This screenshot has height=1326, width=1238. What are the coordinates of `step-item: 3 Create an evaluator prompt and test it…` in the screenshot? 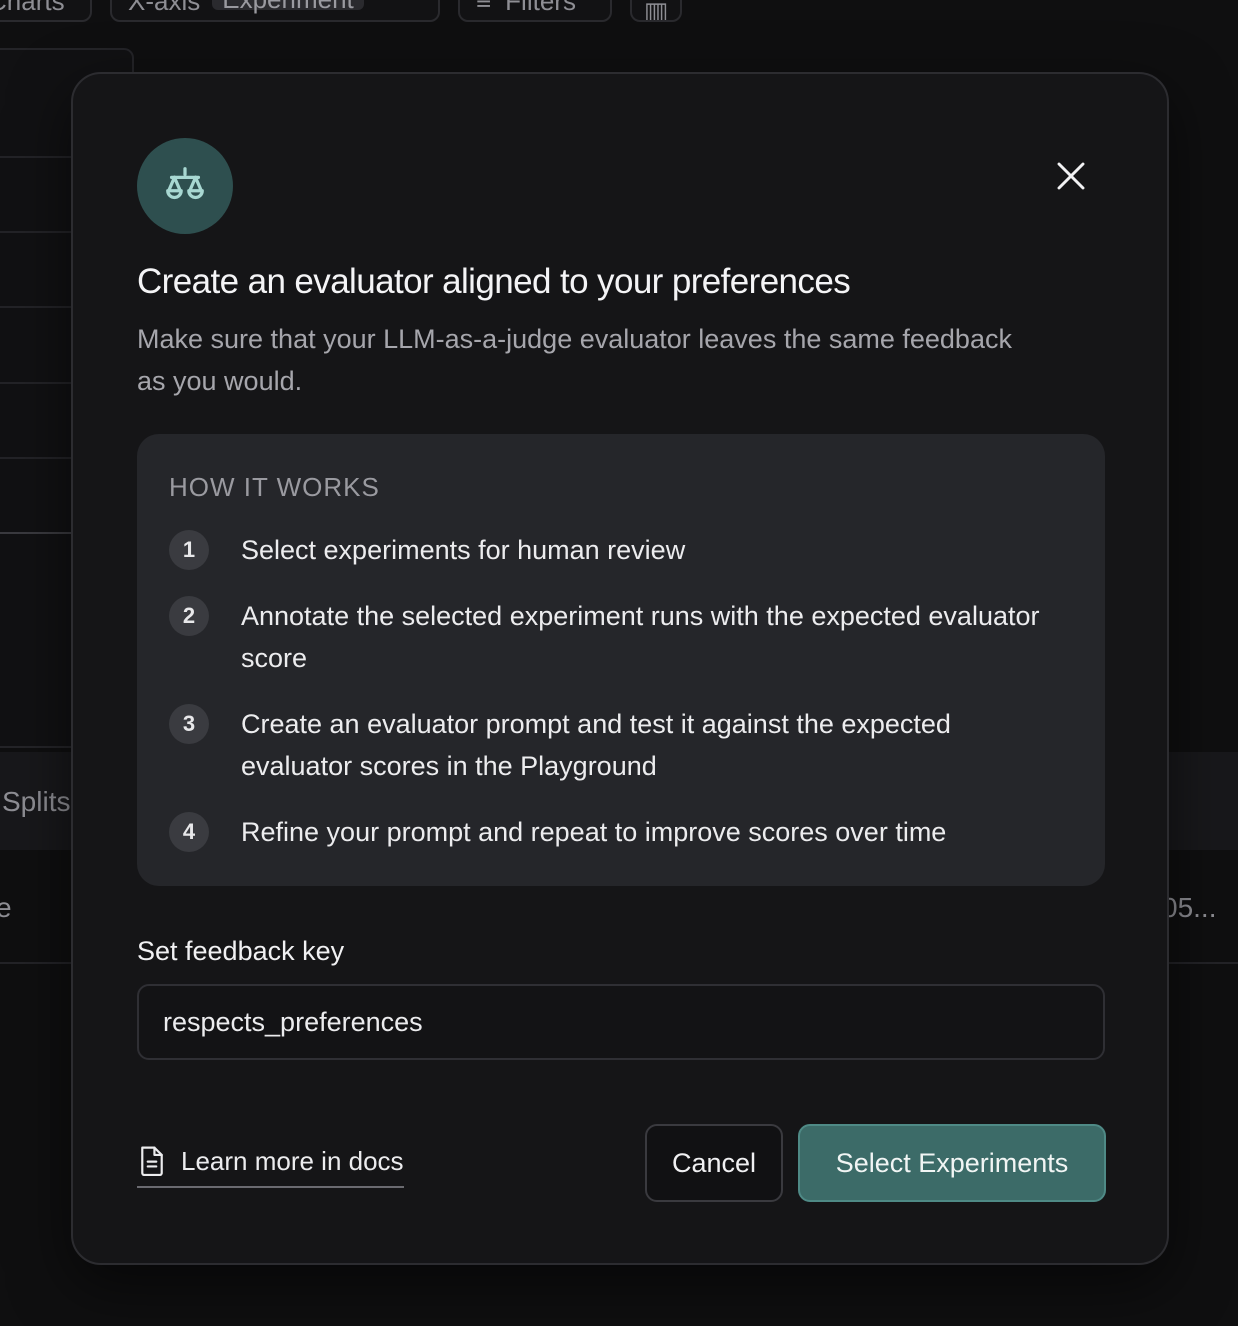 It's located at (619, 745).